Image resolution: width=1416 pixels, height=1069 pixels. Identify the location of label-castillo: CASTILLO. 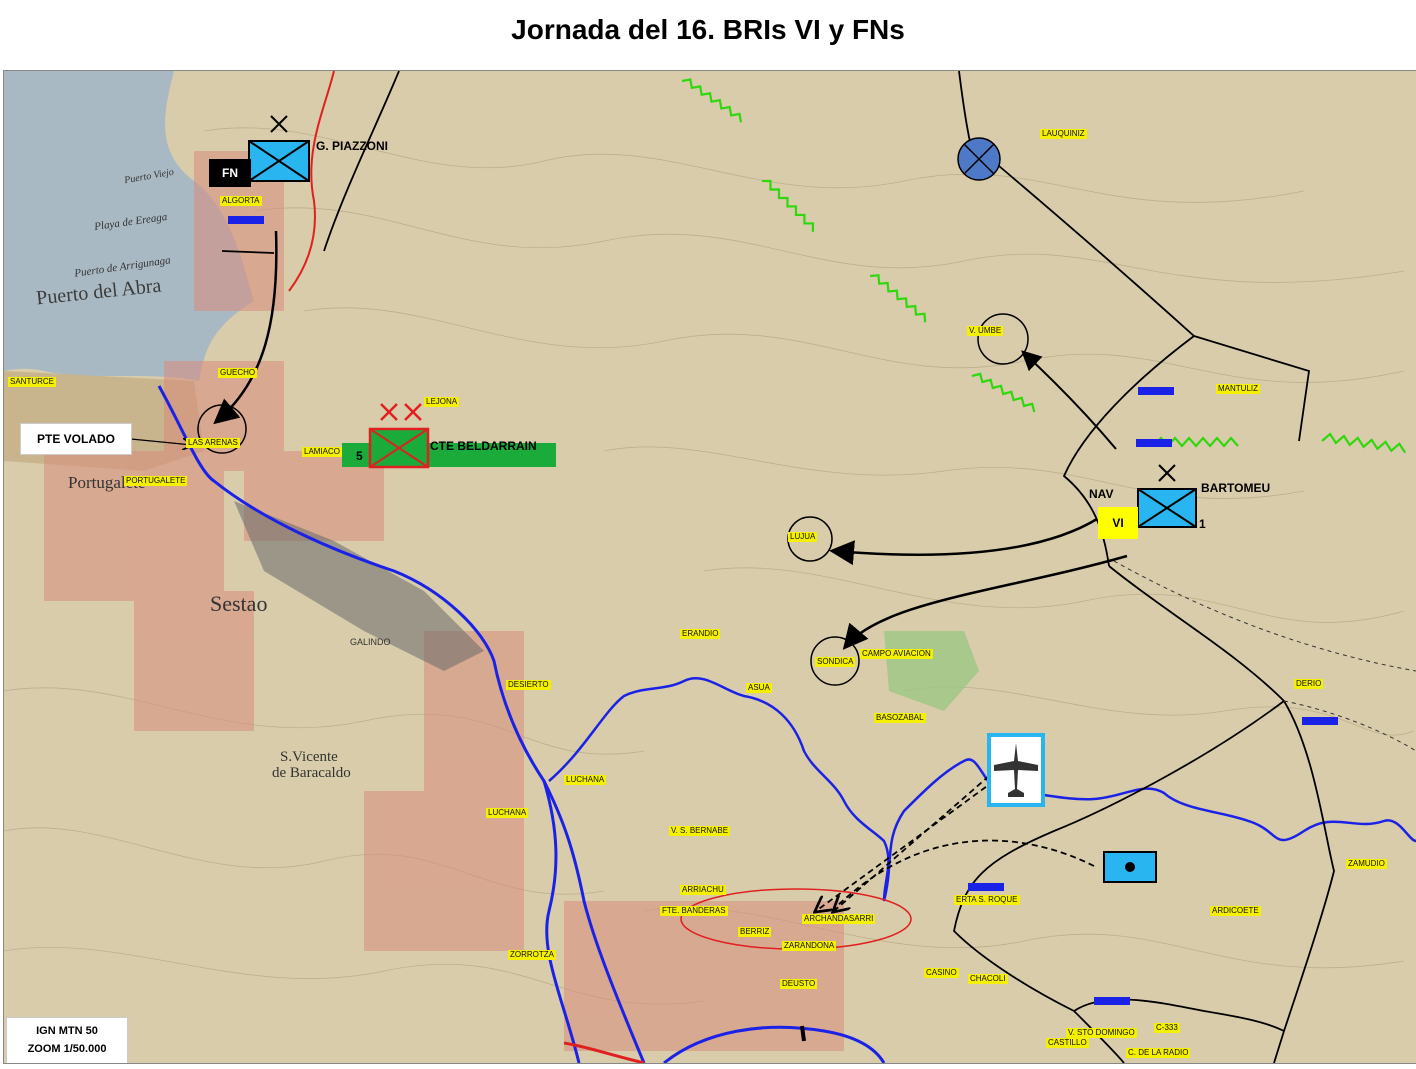
(1067, 1043).